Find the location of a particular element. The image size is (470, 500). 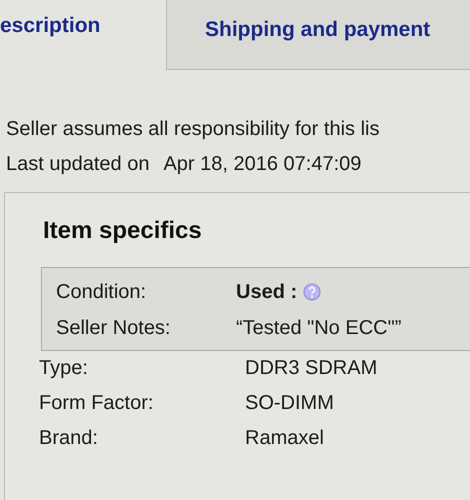

spec-value: Used : is located at coordinates (267, 292).